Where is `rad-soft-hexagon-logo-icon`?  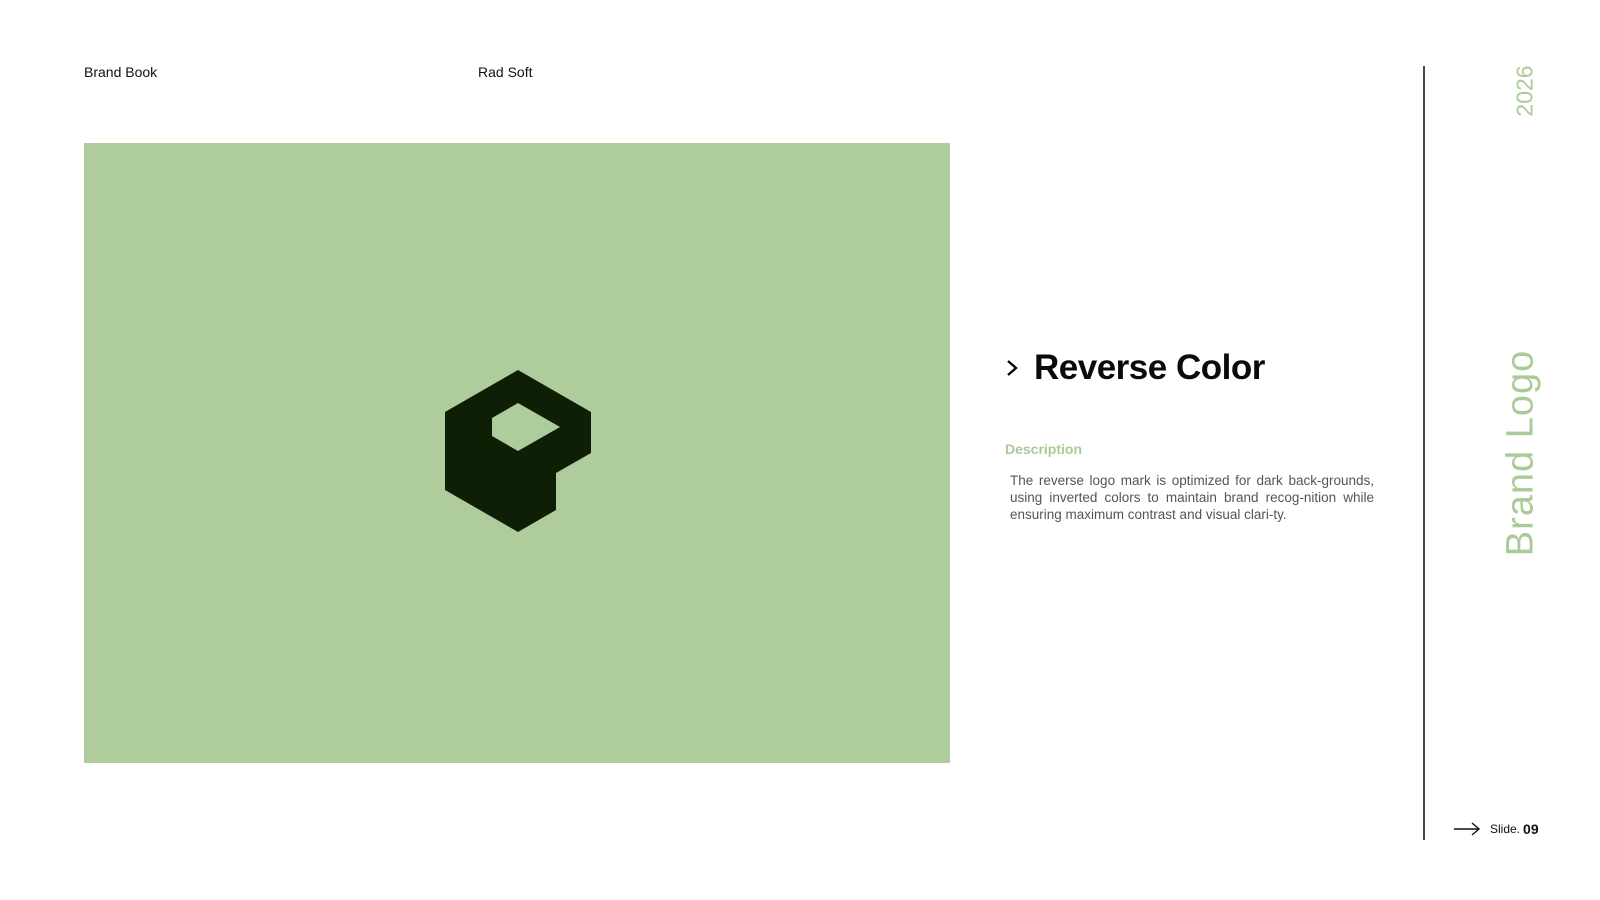 rad-soft-hexagon-logo-icon is located at coordinates (518, 451).